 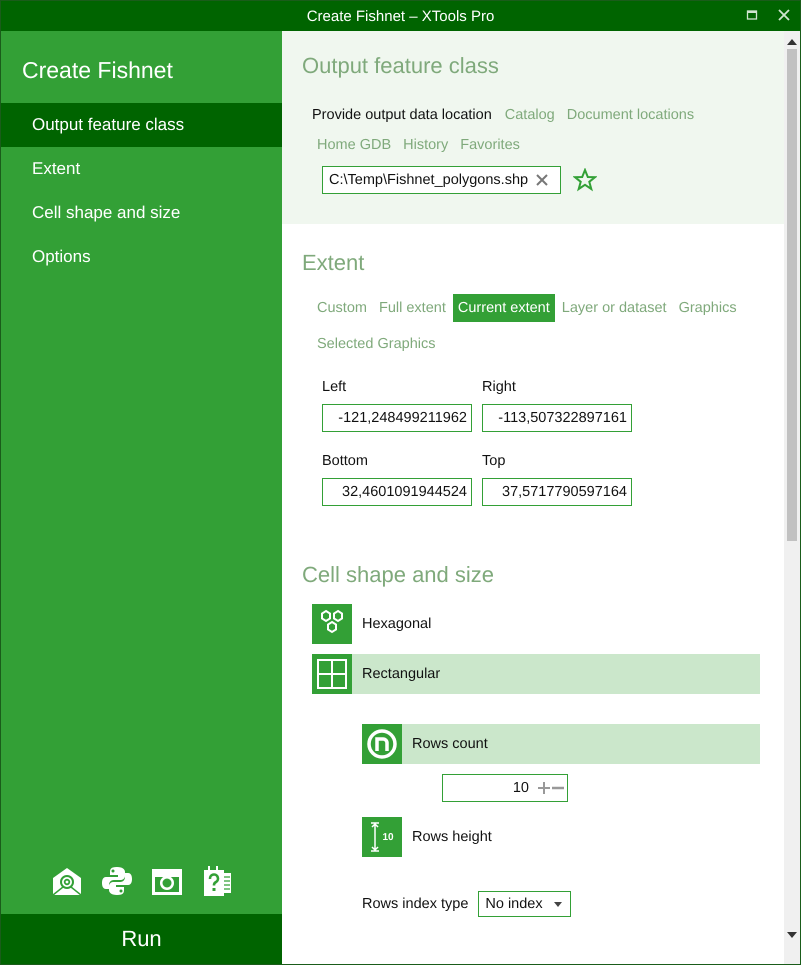 I want to click on run-button: Run, so click(x=141, y=939).